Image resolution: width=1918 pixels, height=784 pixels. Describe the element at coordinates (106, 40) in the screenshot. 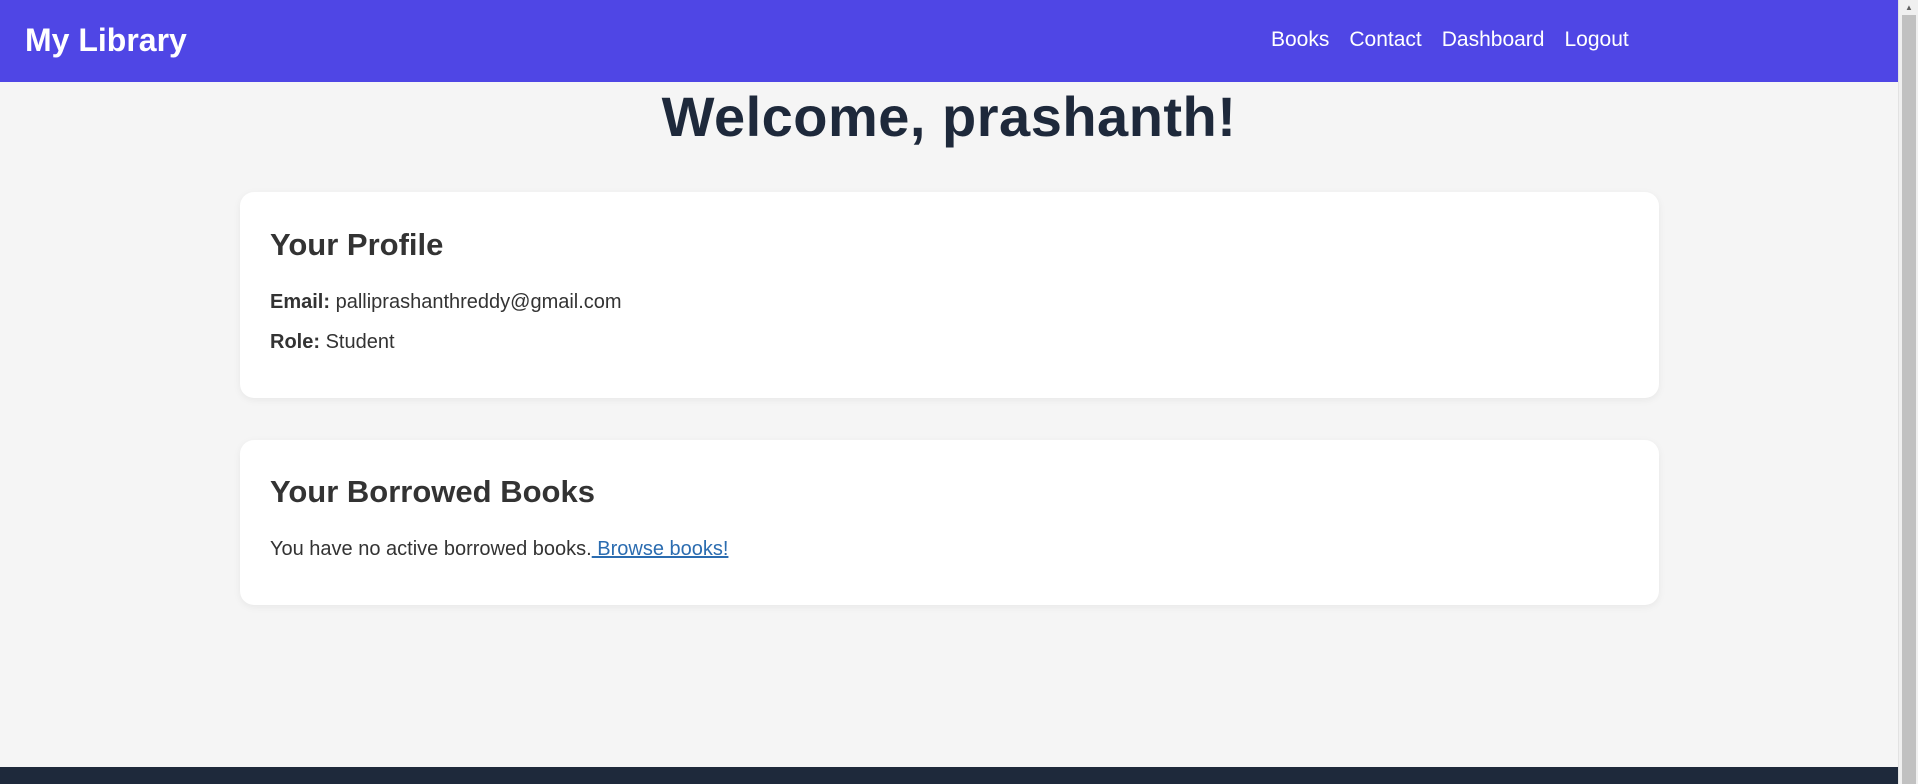

I see `brand-logo-link: My Library` at that location.